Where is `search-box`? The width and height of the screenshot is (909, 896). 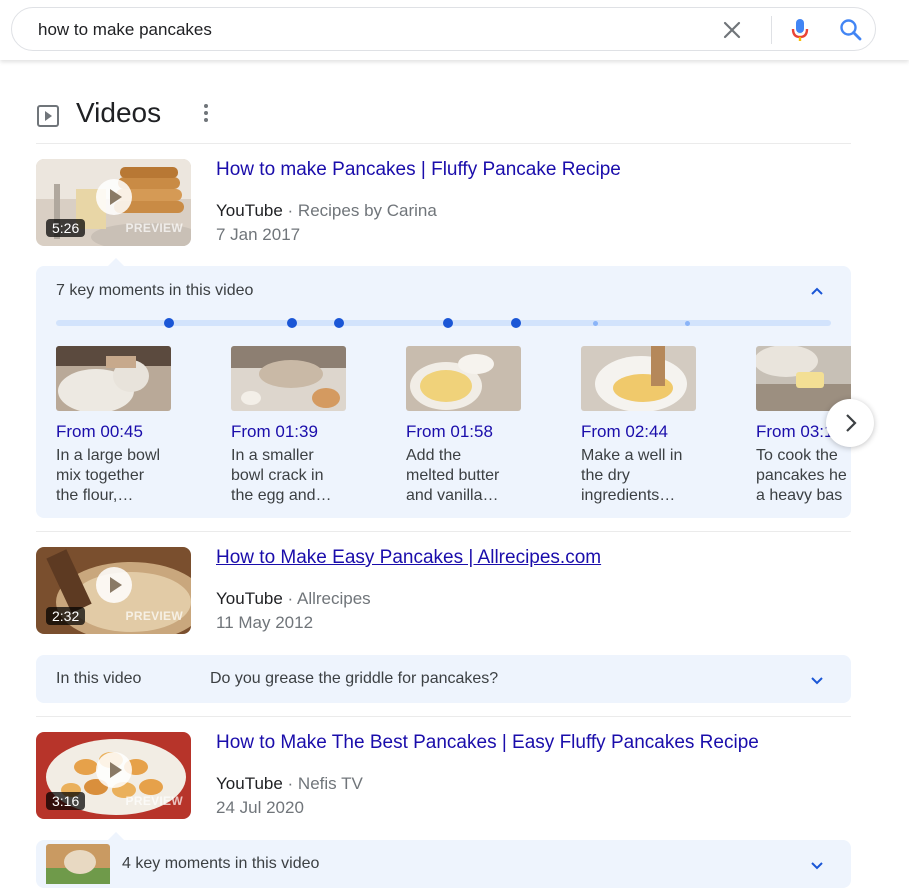 search-box is located at coordinates (443, 29).